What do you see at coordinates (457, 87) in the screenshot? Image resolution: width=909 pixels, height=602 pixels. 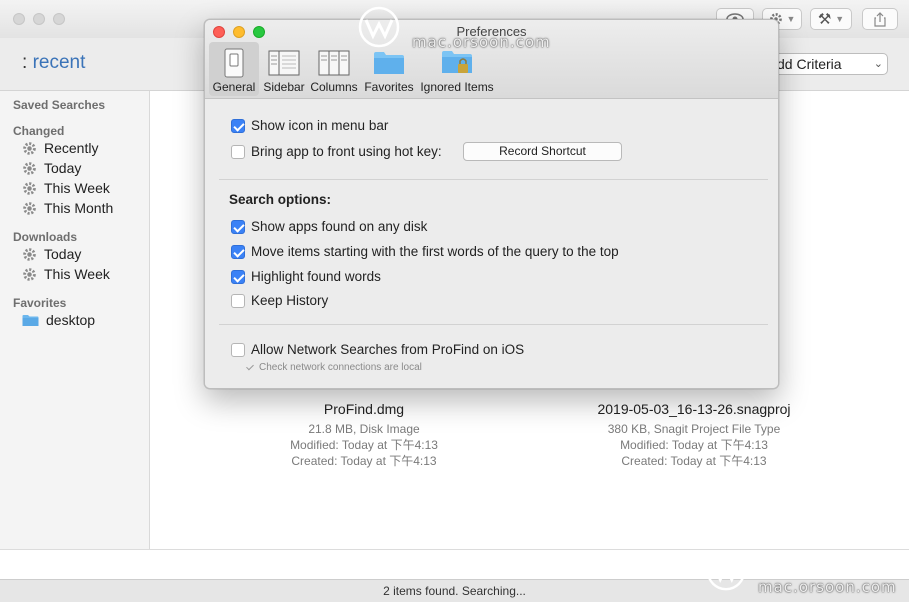 I see `tab-label: Ignored Items` at bounding box center [457, 87].